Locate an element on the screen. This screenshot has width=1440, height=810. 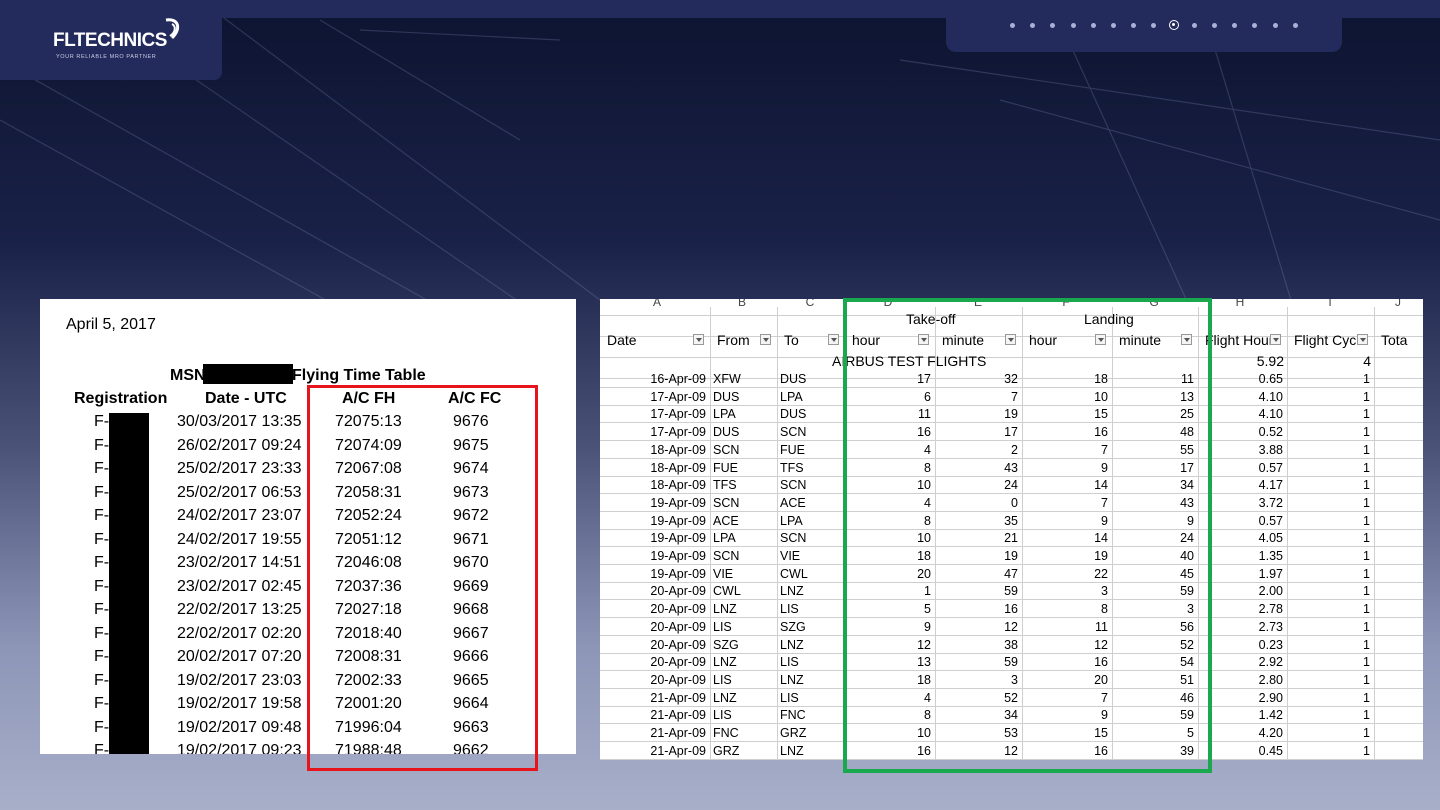
sheet-cell: ACE is located at coordinates (793, 502).